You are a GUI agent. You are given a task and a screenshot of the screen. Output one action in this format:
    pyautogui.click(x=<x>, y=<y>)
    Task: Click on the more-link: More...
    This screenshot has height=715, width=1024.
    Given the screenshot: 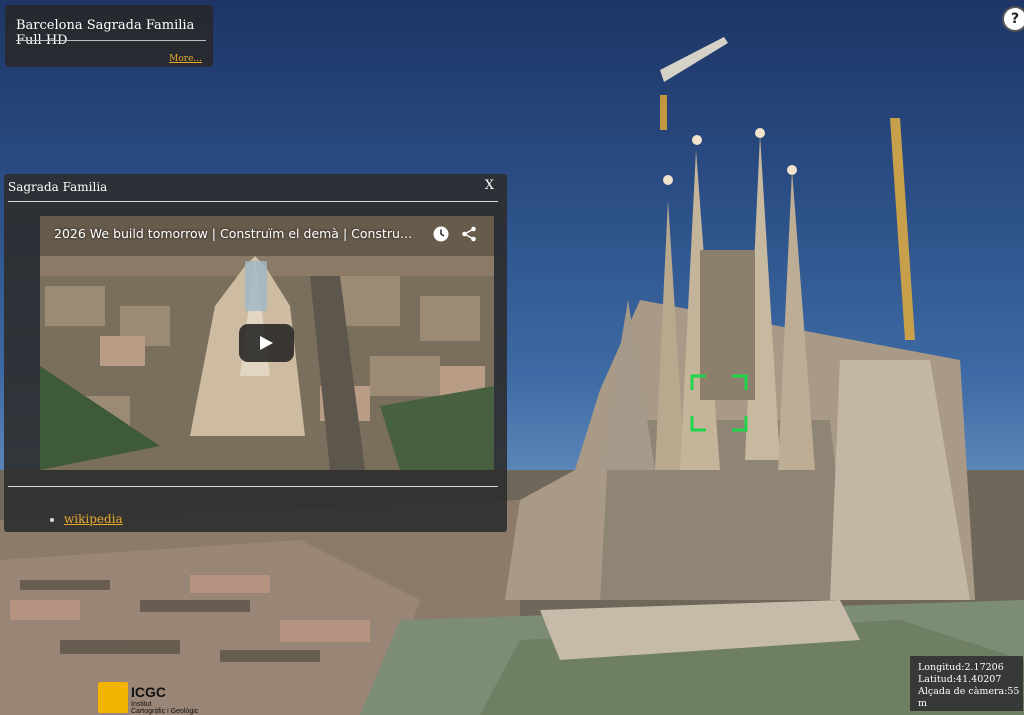 What is the action you would take?
    pyautogui.click(x=185, y=59)
    